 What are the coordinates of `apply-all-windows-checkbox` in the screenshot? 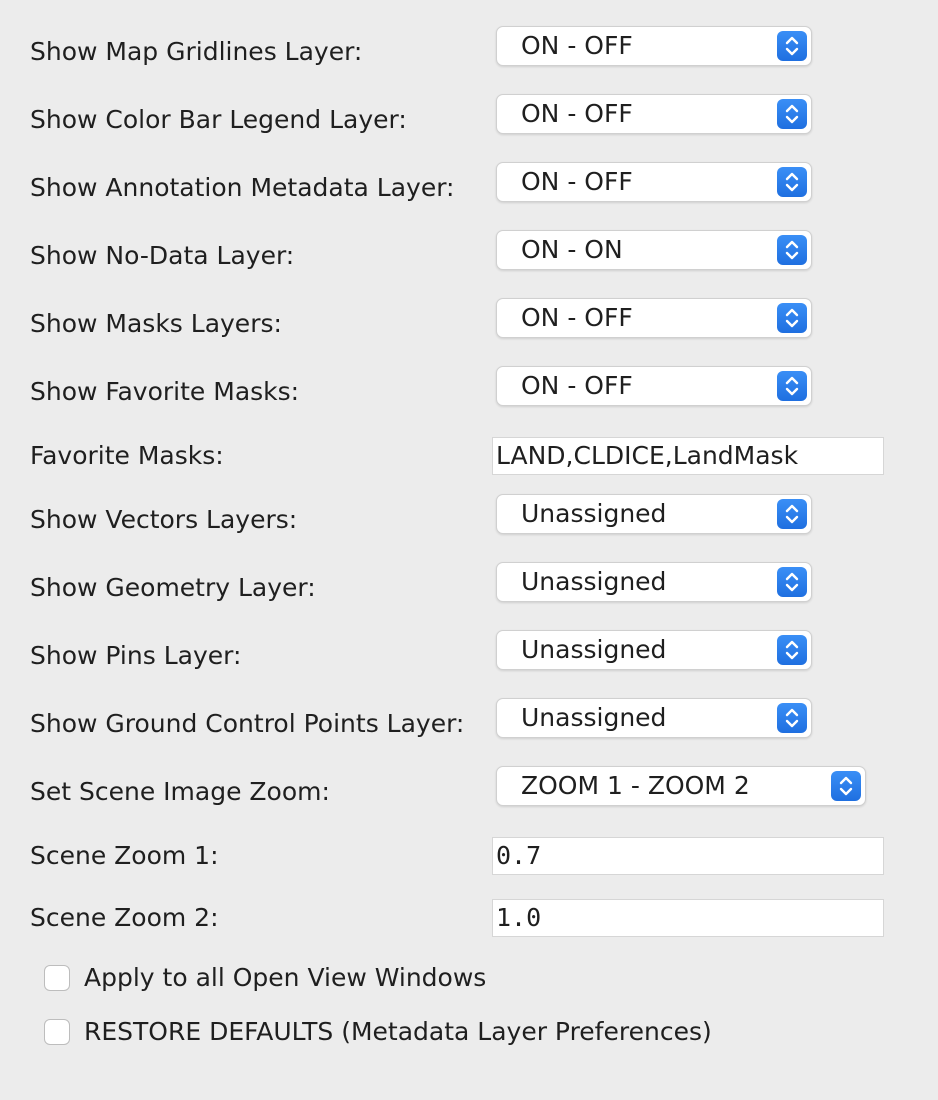 It's located at (57, 978).